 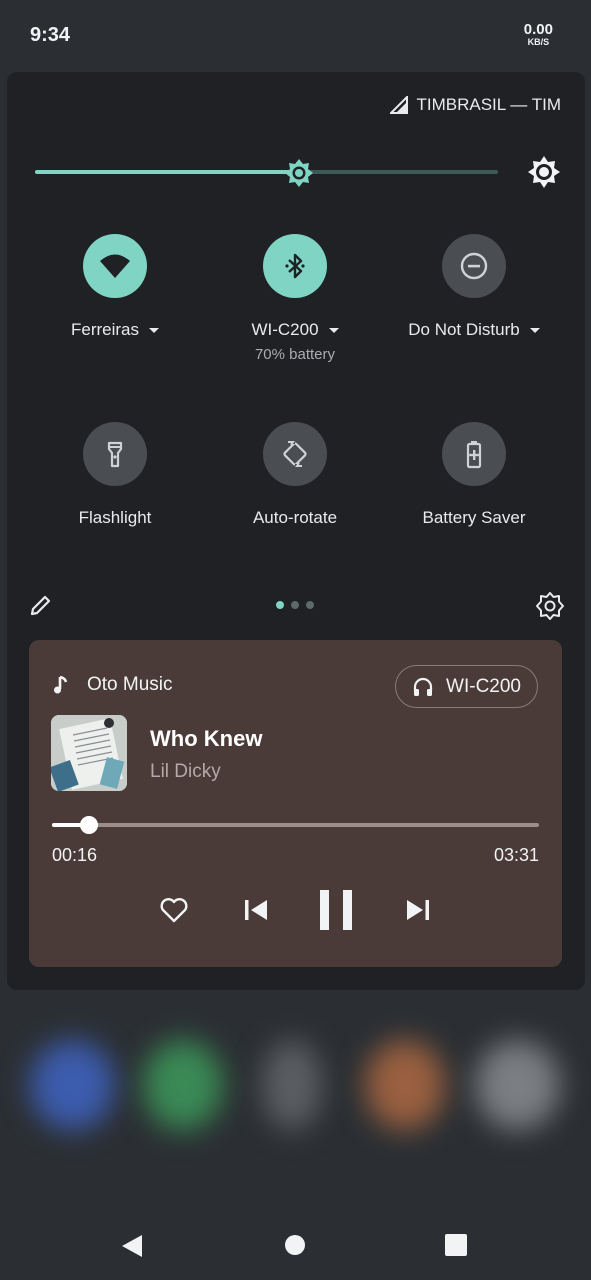 I want to click on skip-next-icon, so click(x=418, y=910).